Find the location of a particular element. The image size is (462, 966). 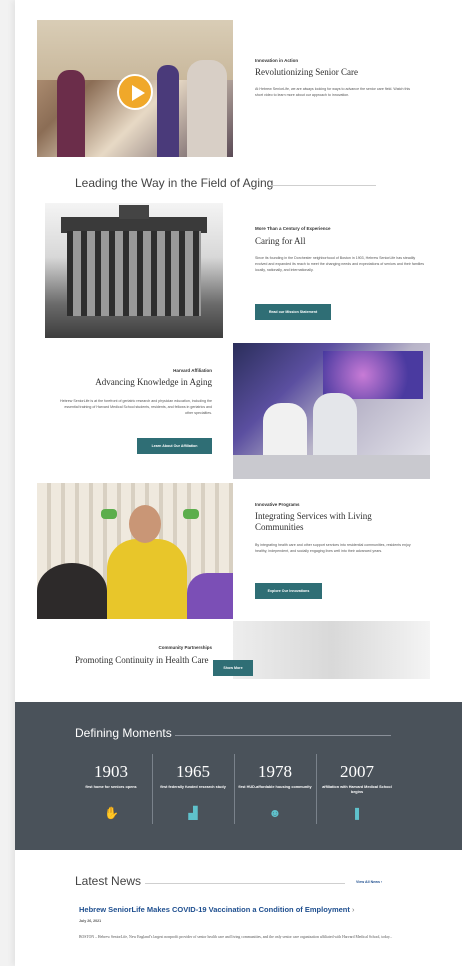

hands-icon: ✋ is located at coordinates (111, 813).